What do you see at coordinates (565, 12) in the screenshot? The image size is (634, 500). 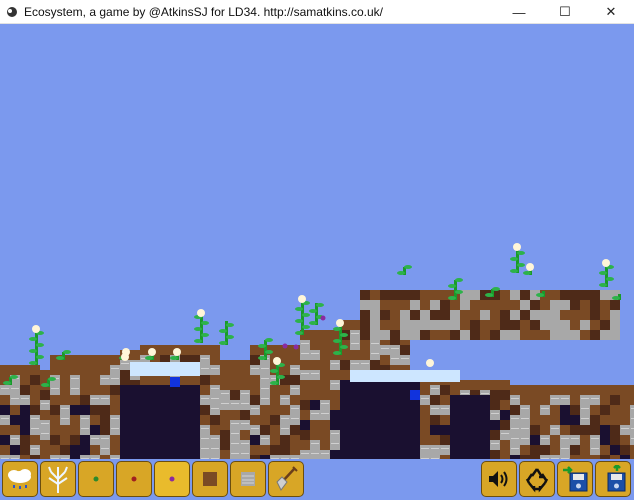 I see `maximize-button: ☐` at bounding box center [565, 12].